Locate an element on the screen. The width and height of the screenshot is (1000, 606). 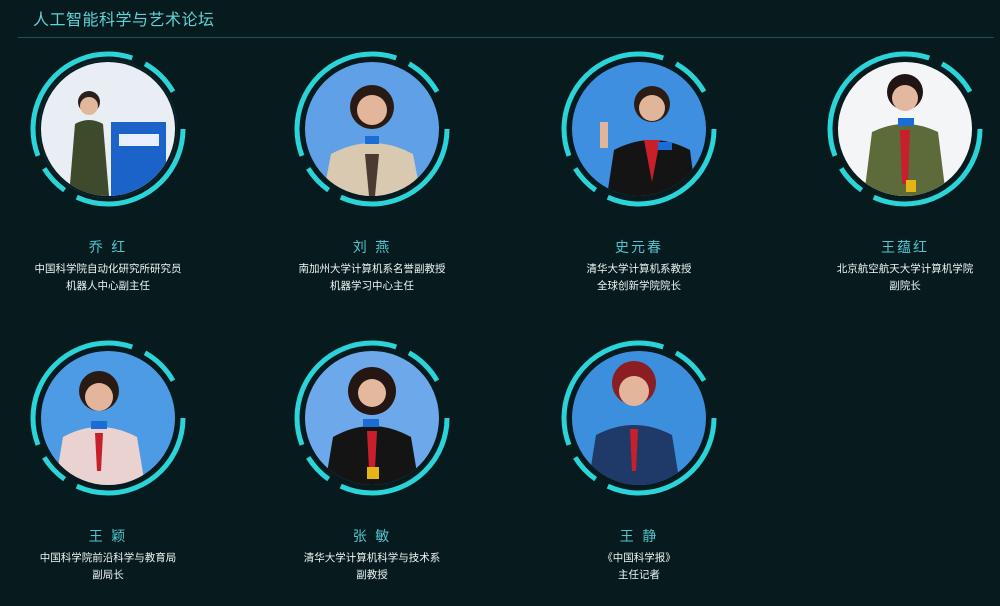
speaker-title: 清华大学计算机科学与技术系 副教授 is located at coordinates (372, 567).